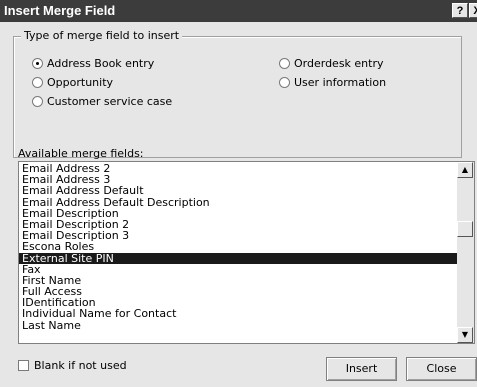  I want to click on list-item: Fax, so click(238, 269).